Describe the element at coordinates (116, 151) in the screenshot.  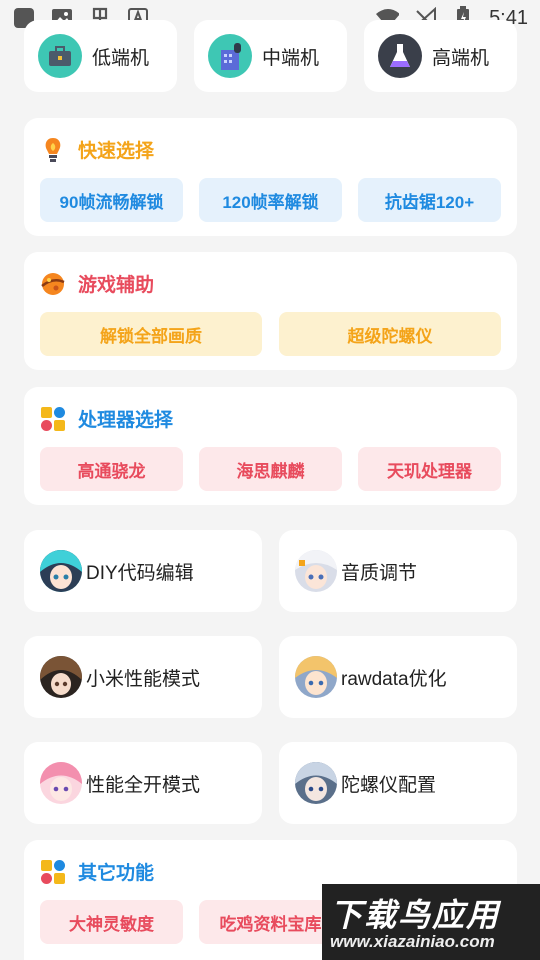
I see `section-label: 快速选择` at that location.